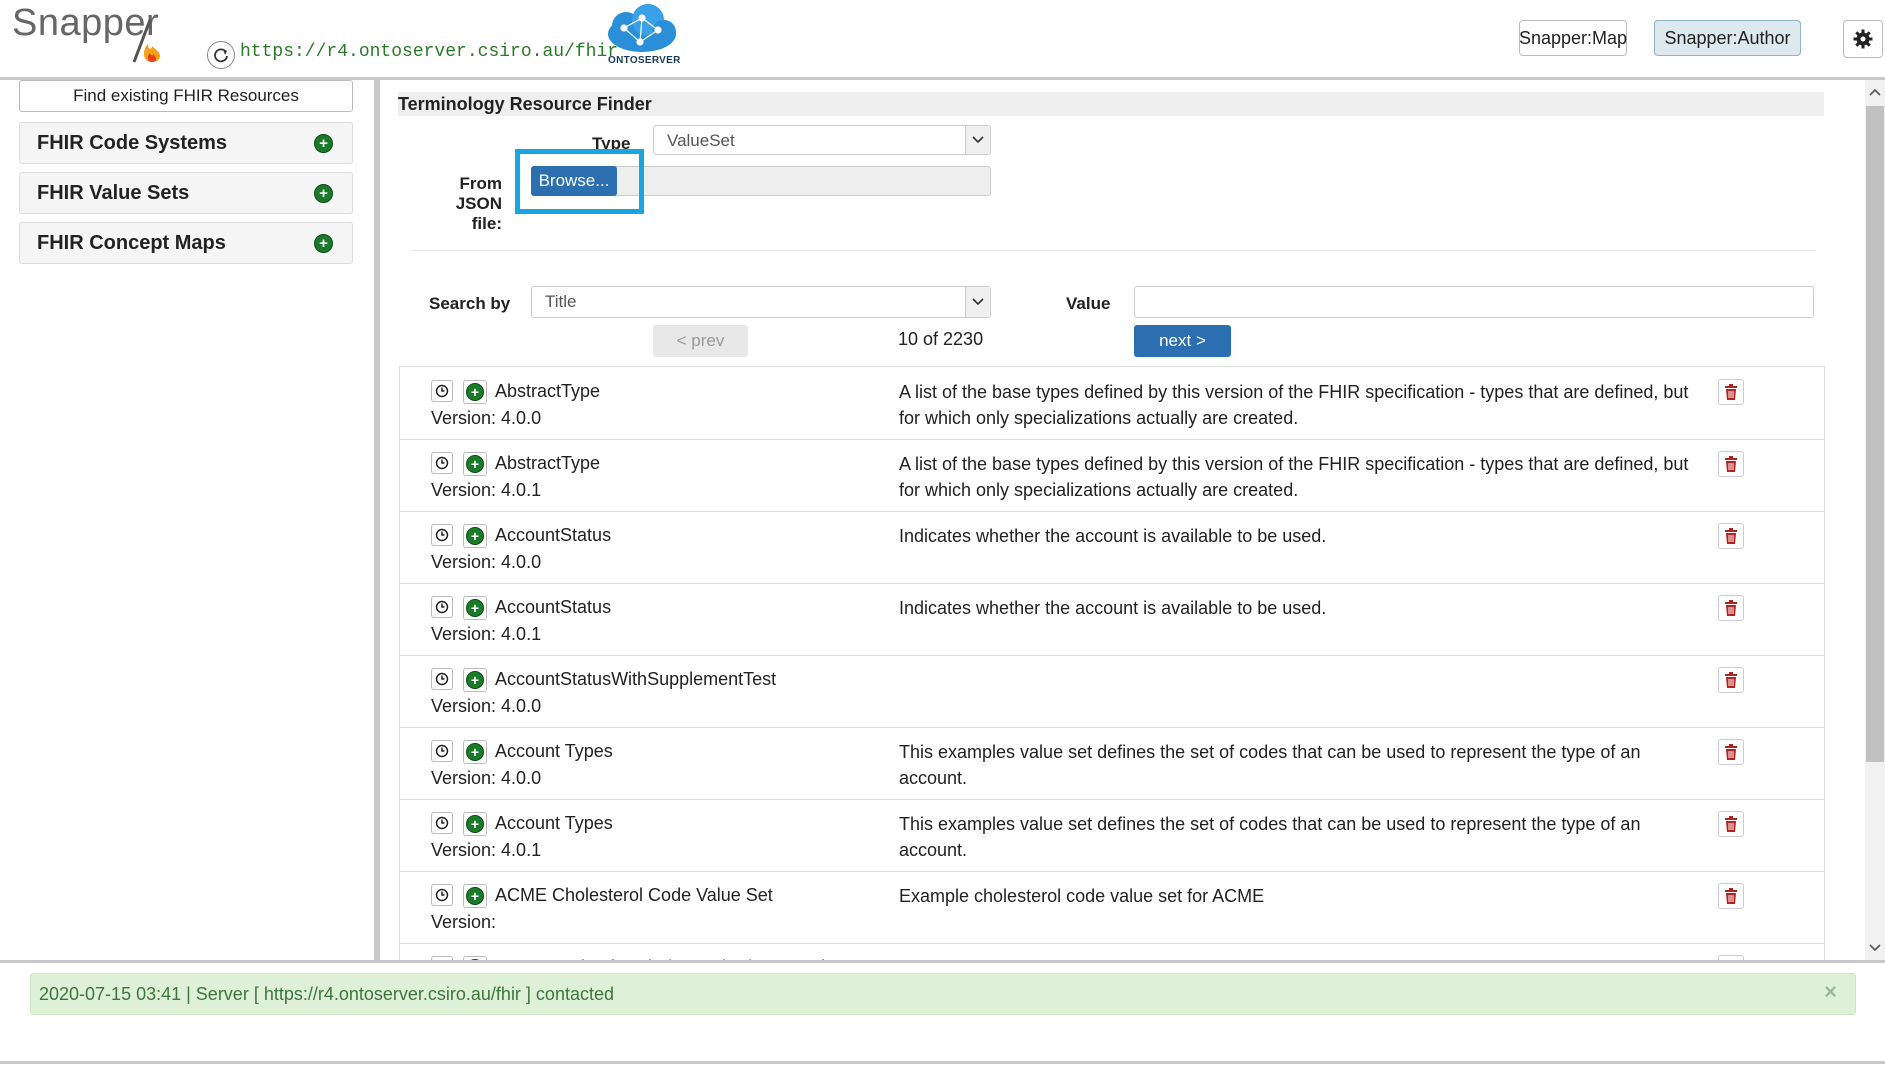 Image resolution: width=1885 pixels, height=1092 pixels. I want to click on search-value-input, so click(1474, 302).